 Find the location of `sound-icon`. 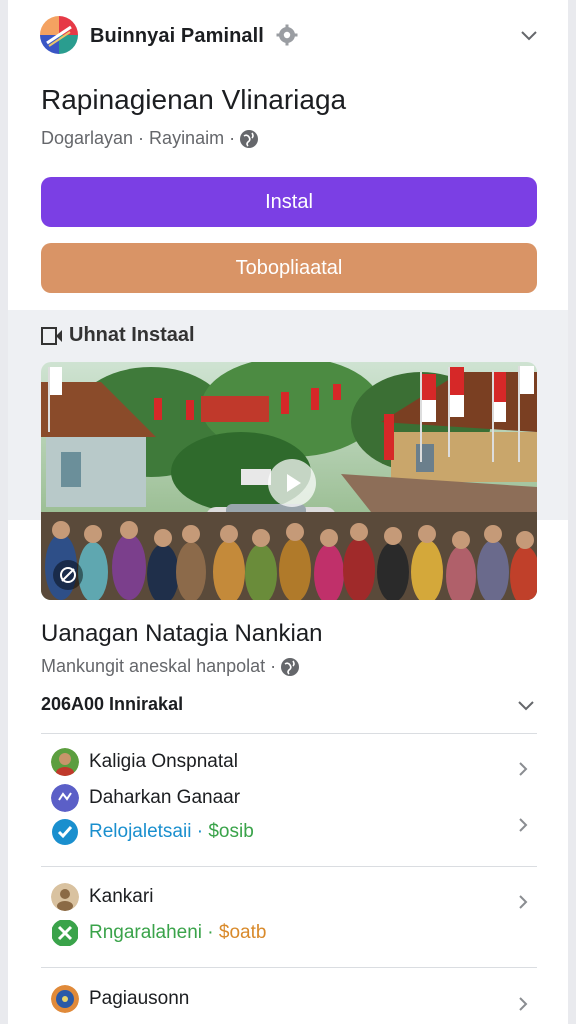

sound-icon is located at coordinates (68, 575).